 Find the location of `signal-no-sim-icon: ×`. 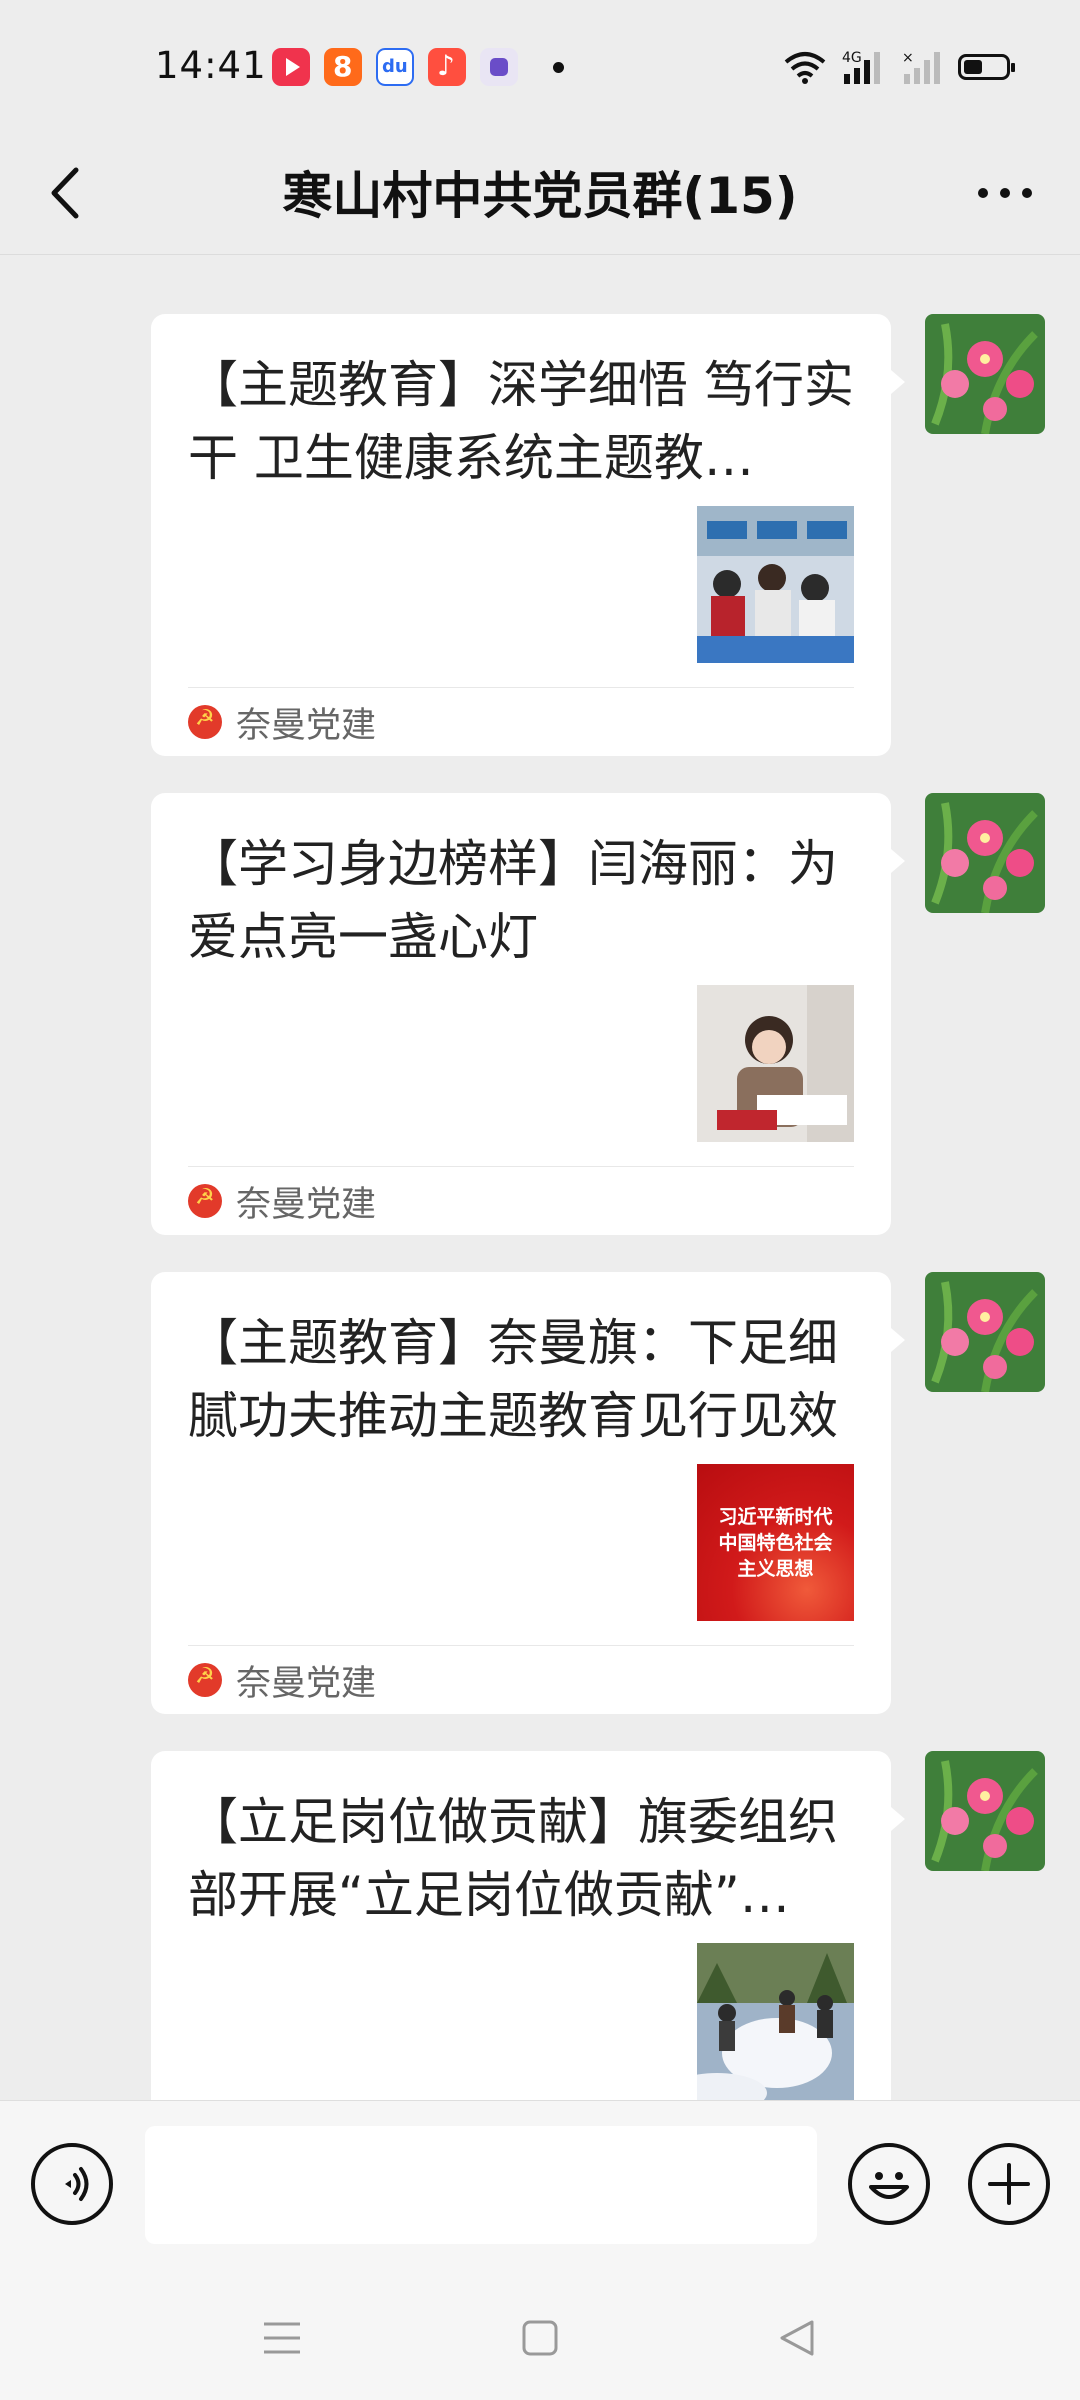

signal-no-sim-icon: × is located at coordinates (921, 67).